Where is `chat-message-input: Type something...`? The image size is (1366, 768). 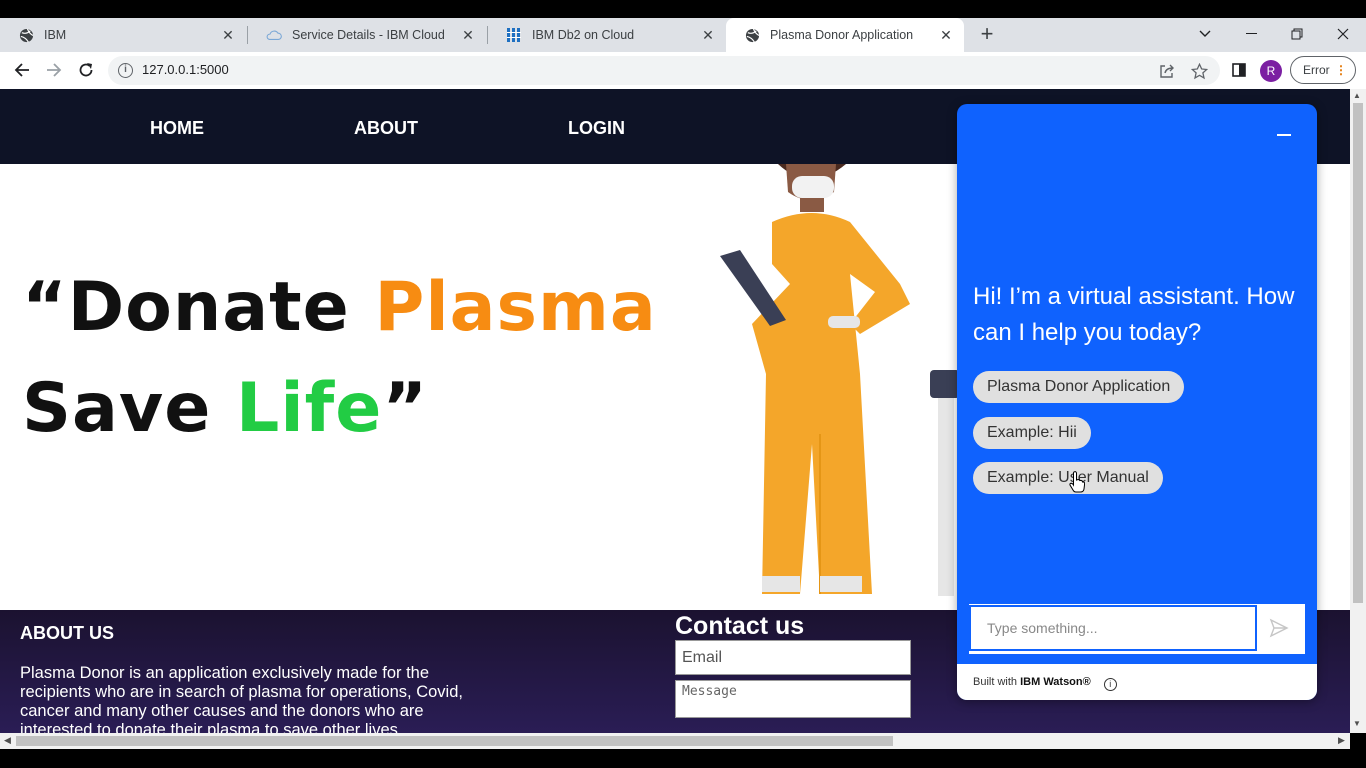
chat-message-input: Type something... is located at coordinates (1113, 628).